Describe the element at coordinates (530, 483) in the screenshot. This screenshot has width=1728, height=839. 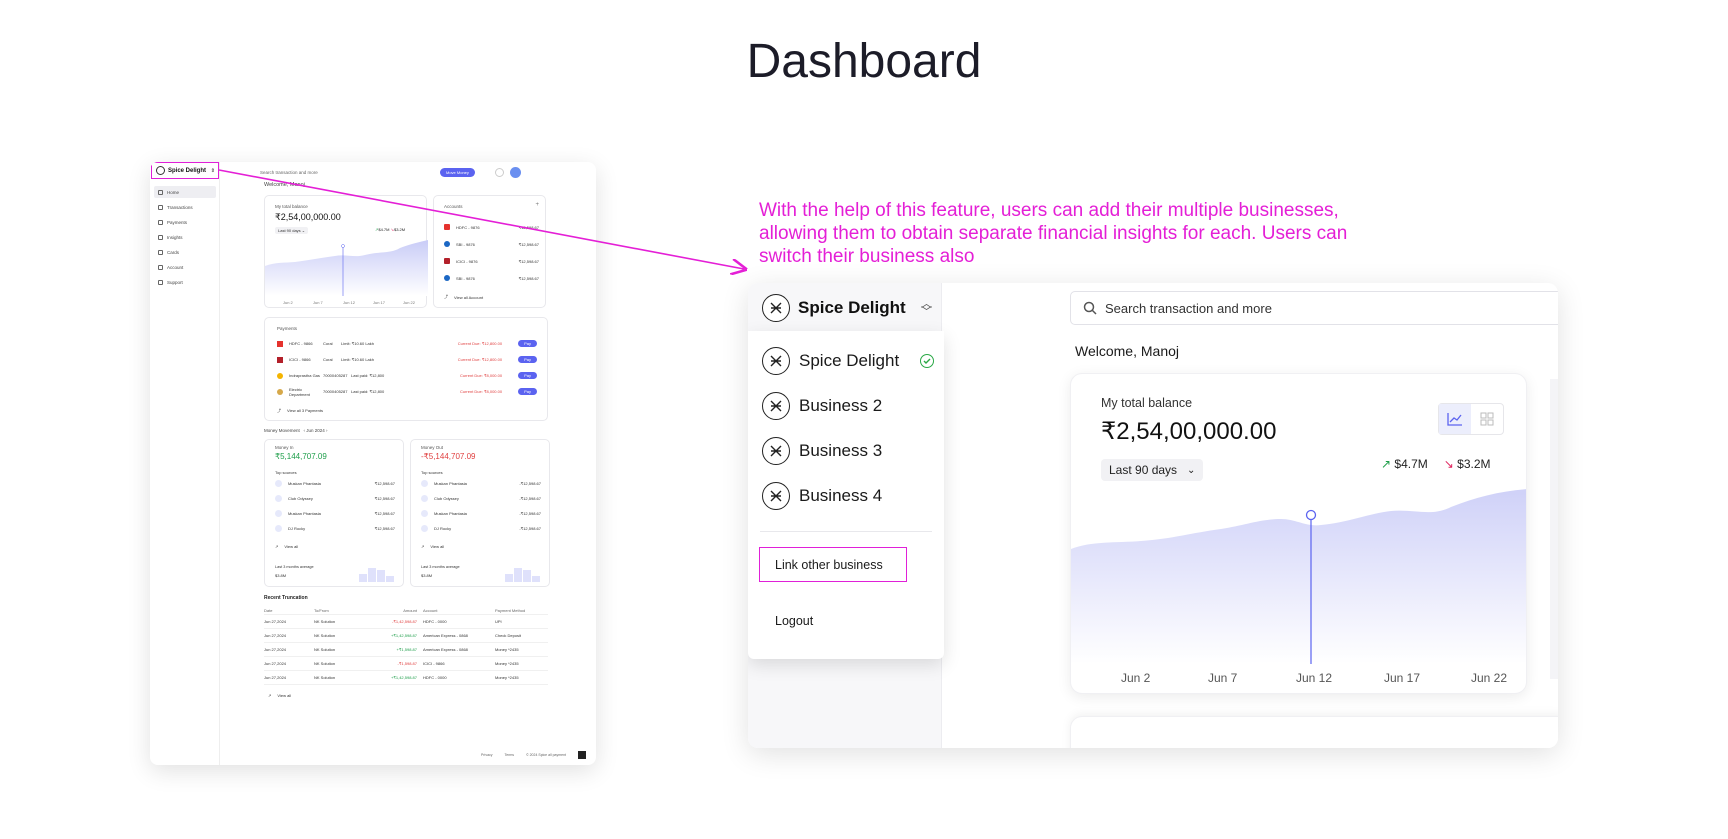
I see `mini-source-amount: -₹12,598.67` at that location.